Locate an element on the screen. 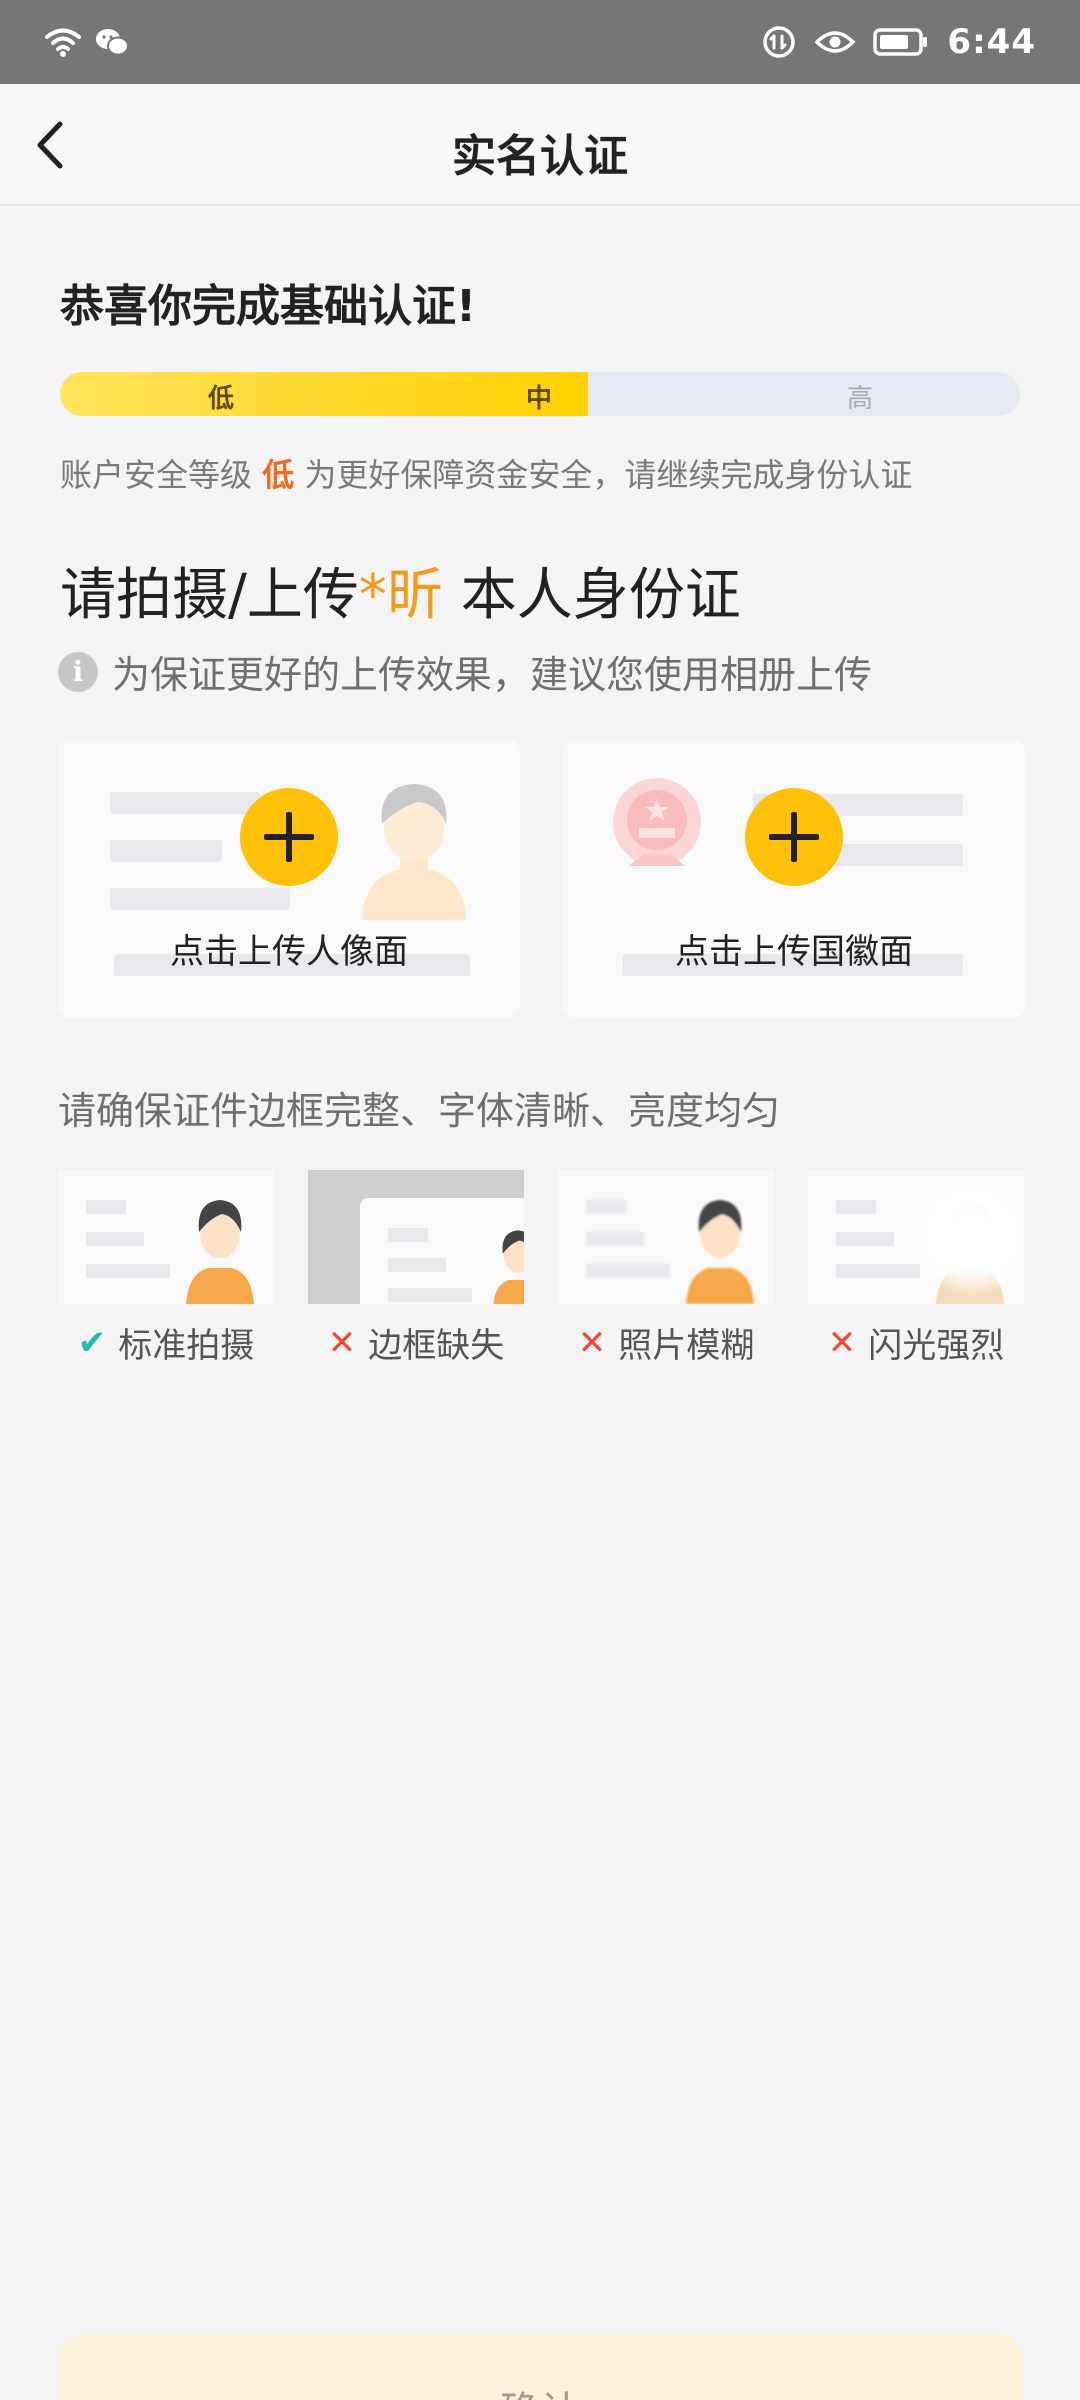 The height and width of the screenshot is (2400, 1080). sample-flash-glare: ✕ 闪光强烈 is located at coordinates (916, 1268).